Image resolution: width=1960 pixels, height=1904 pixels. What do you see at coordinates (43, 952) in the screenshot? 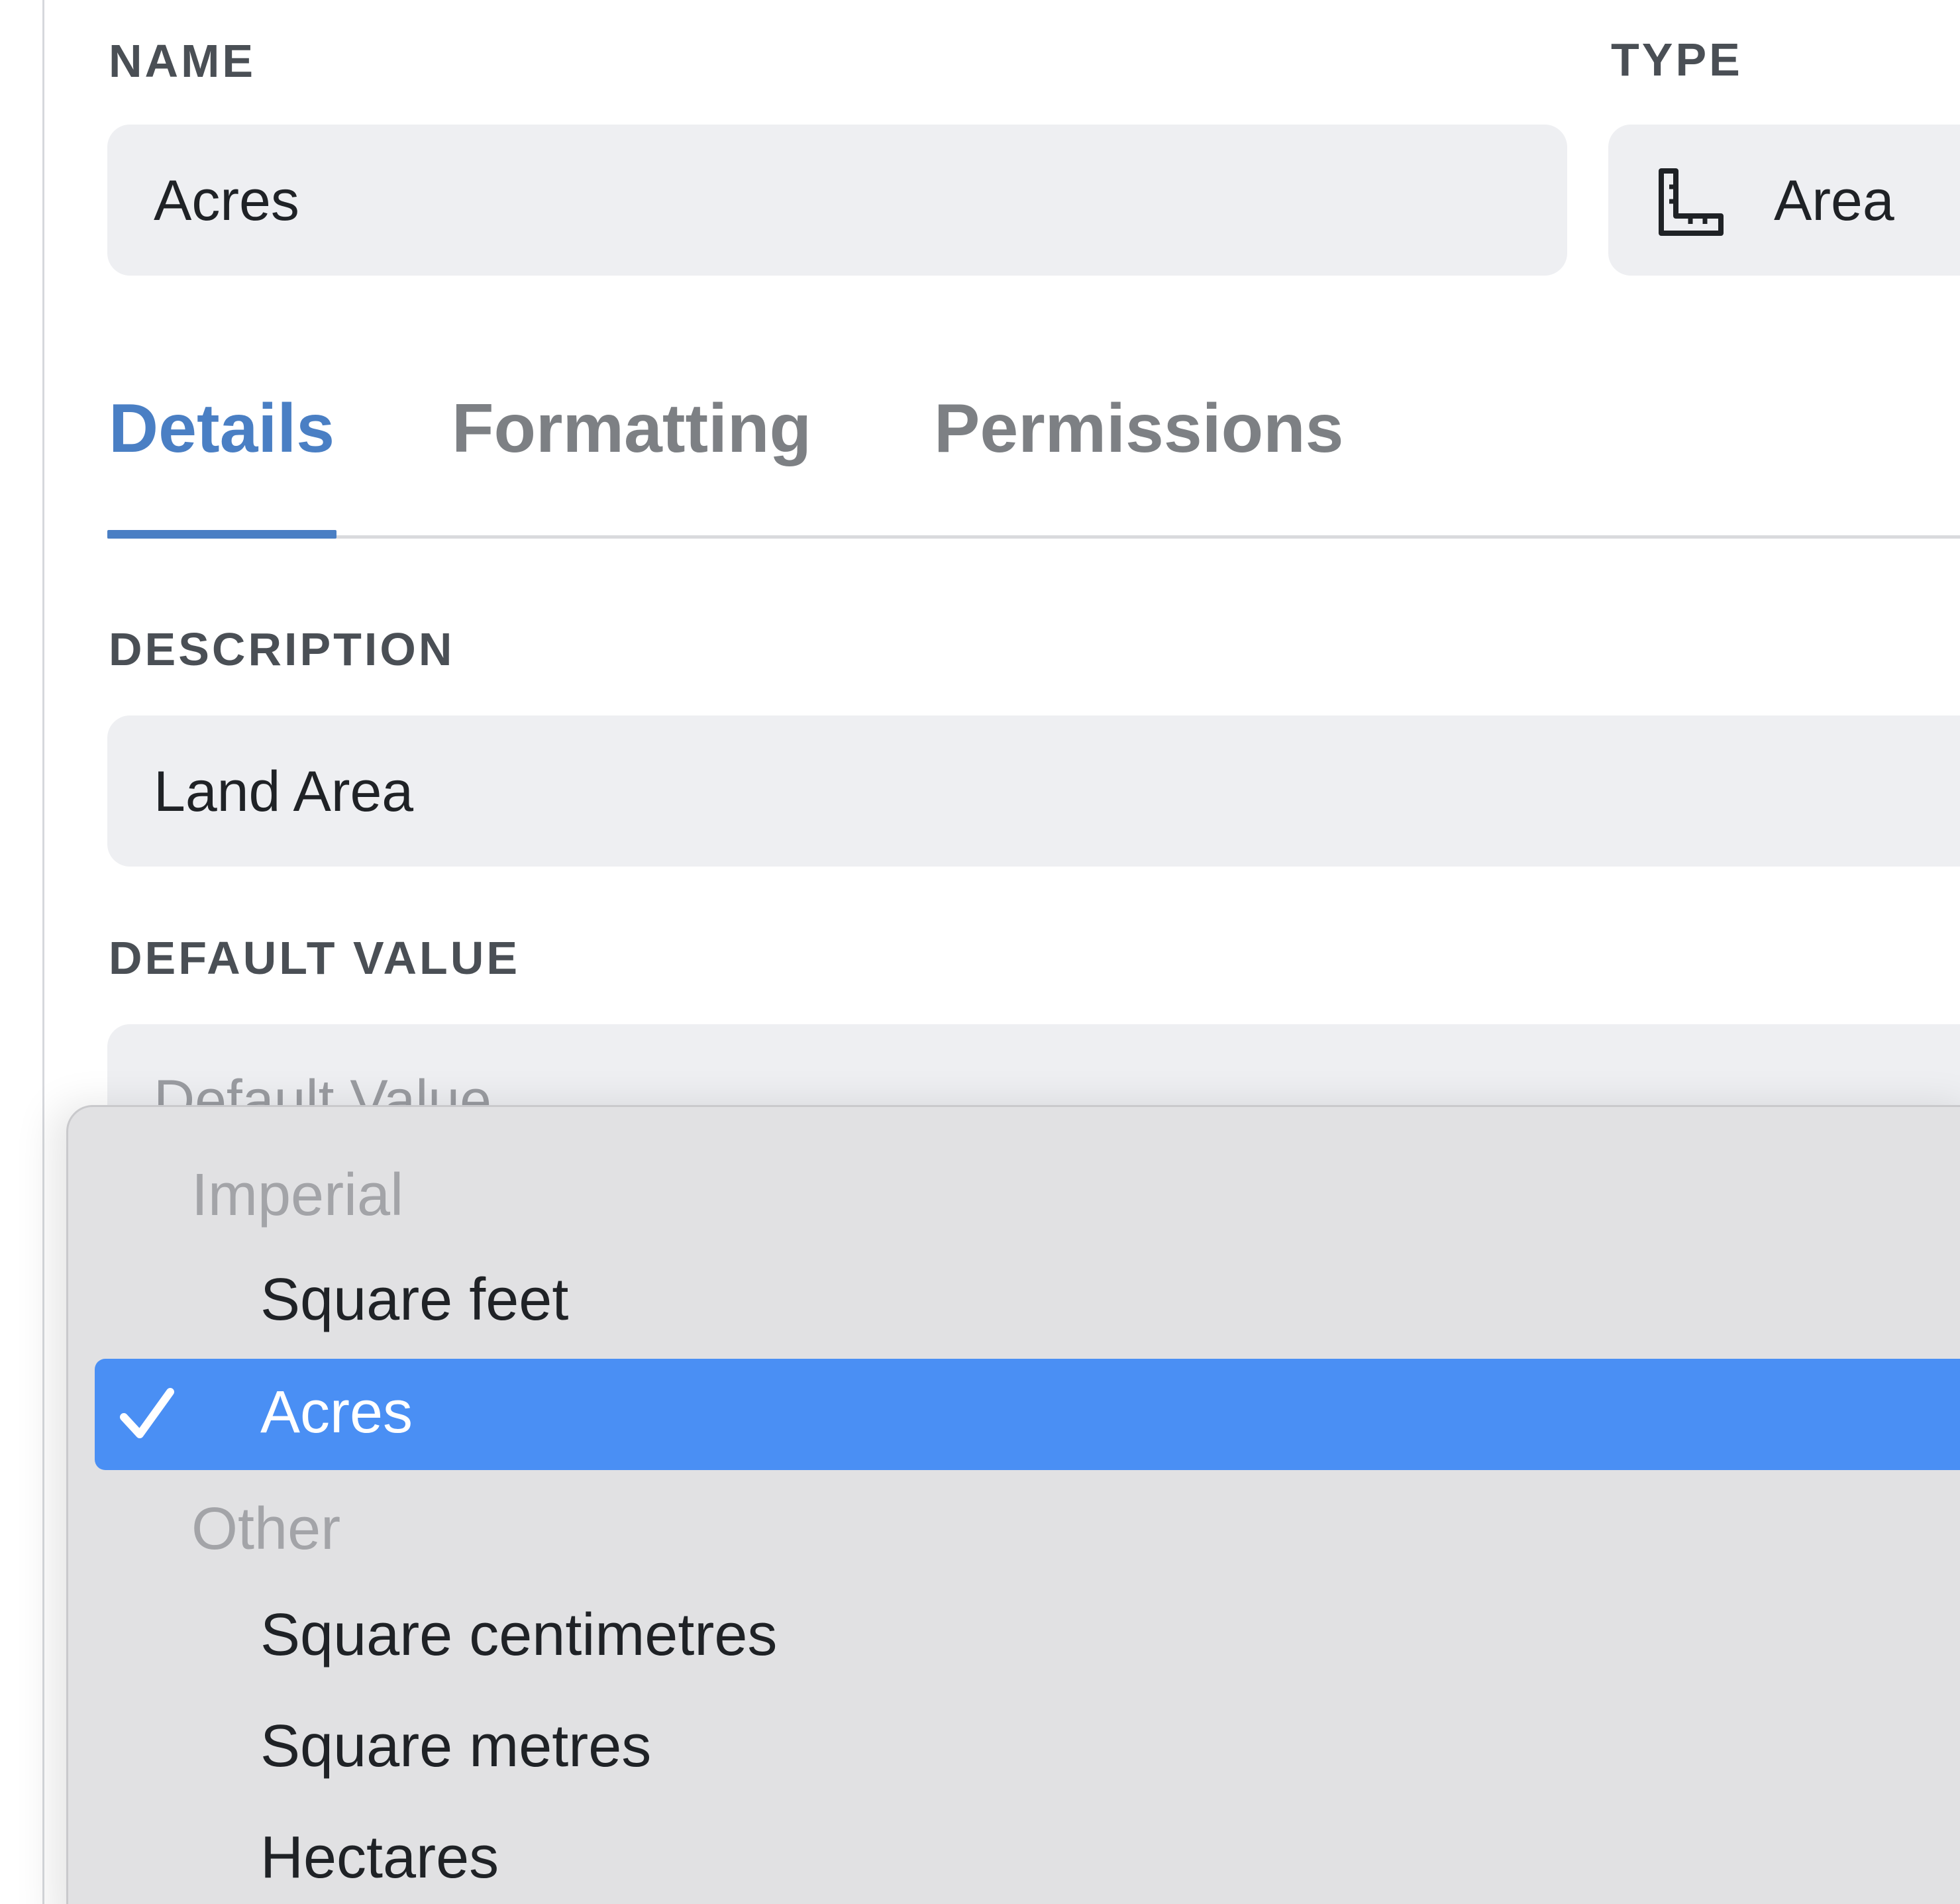
I see `panel-left-border` at bounding box center [43, 952].